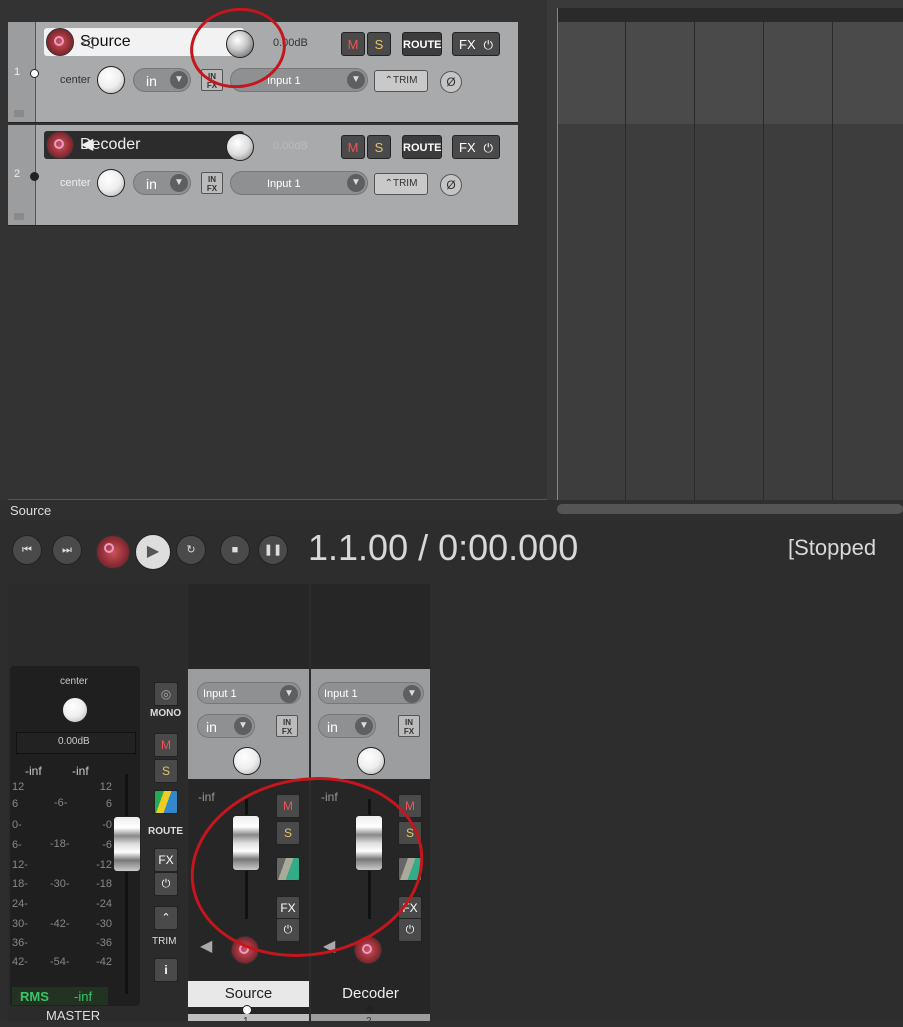  Describe the element at coordinates (235, 550) in the screenshot. I see `stop-button: ■` at that location.